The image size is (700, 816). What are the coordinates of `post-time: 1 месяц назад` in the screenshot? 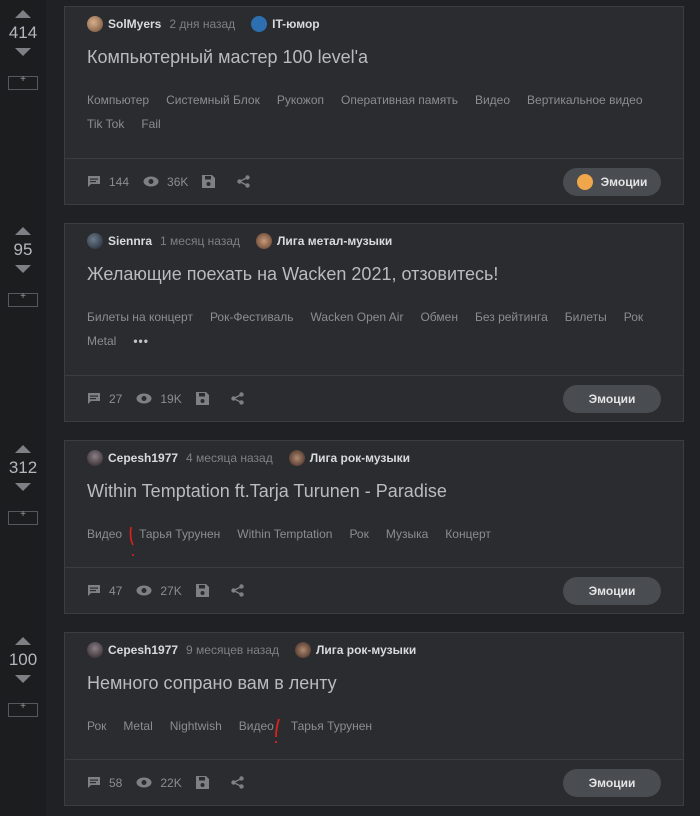 It's located at (200, 241).